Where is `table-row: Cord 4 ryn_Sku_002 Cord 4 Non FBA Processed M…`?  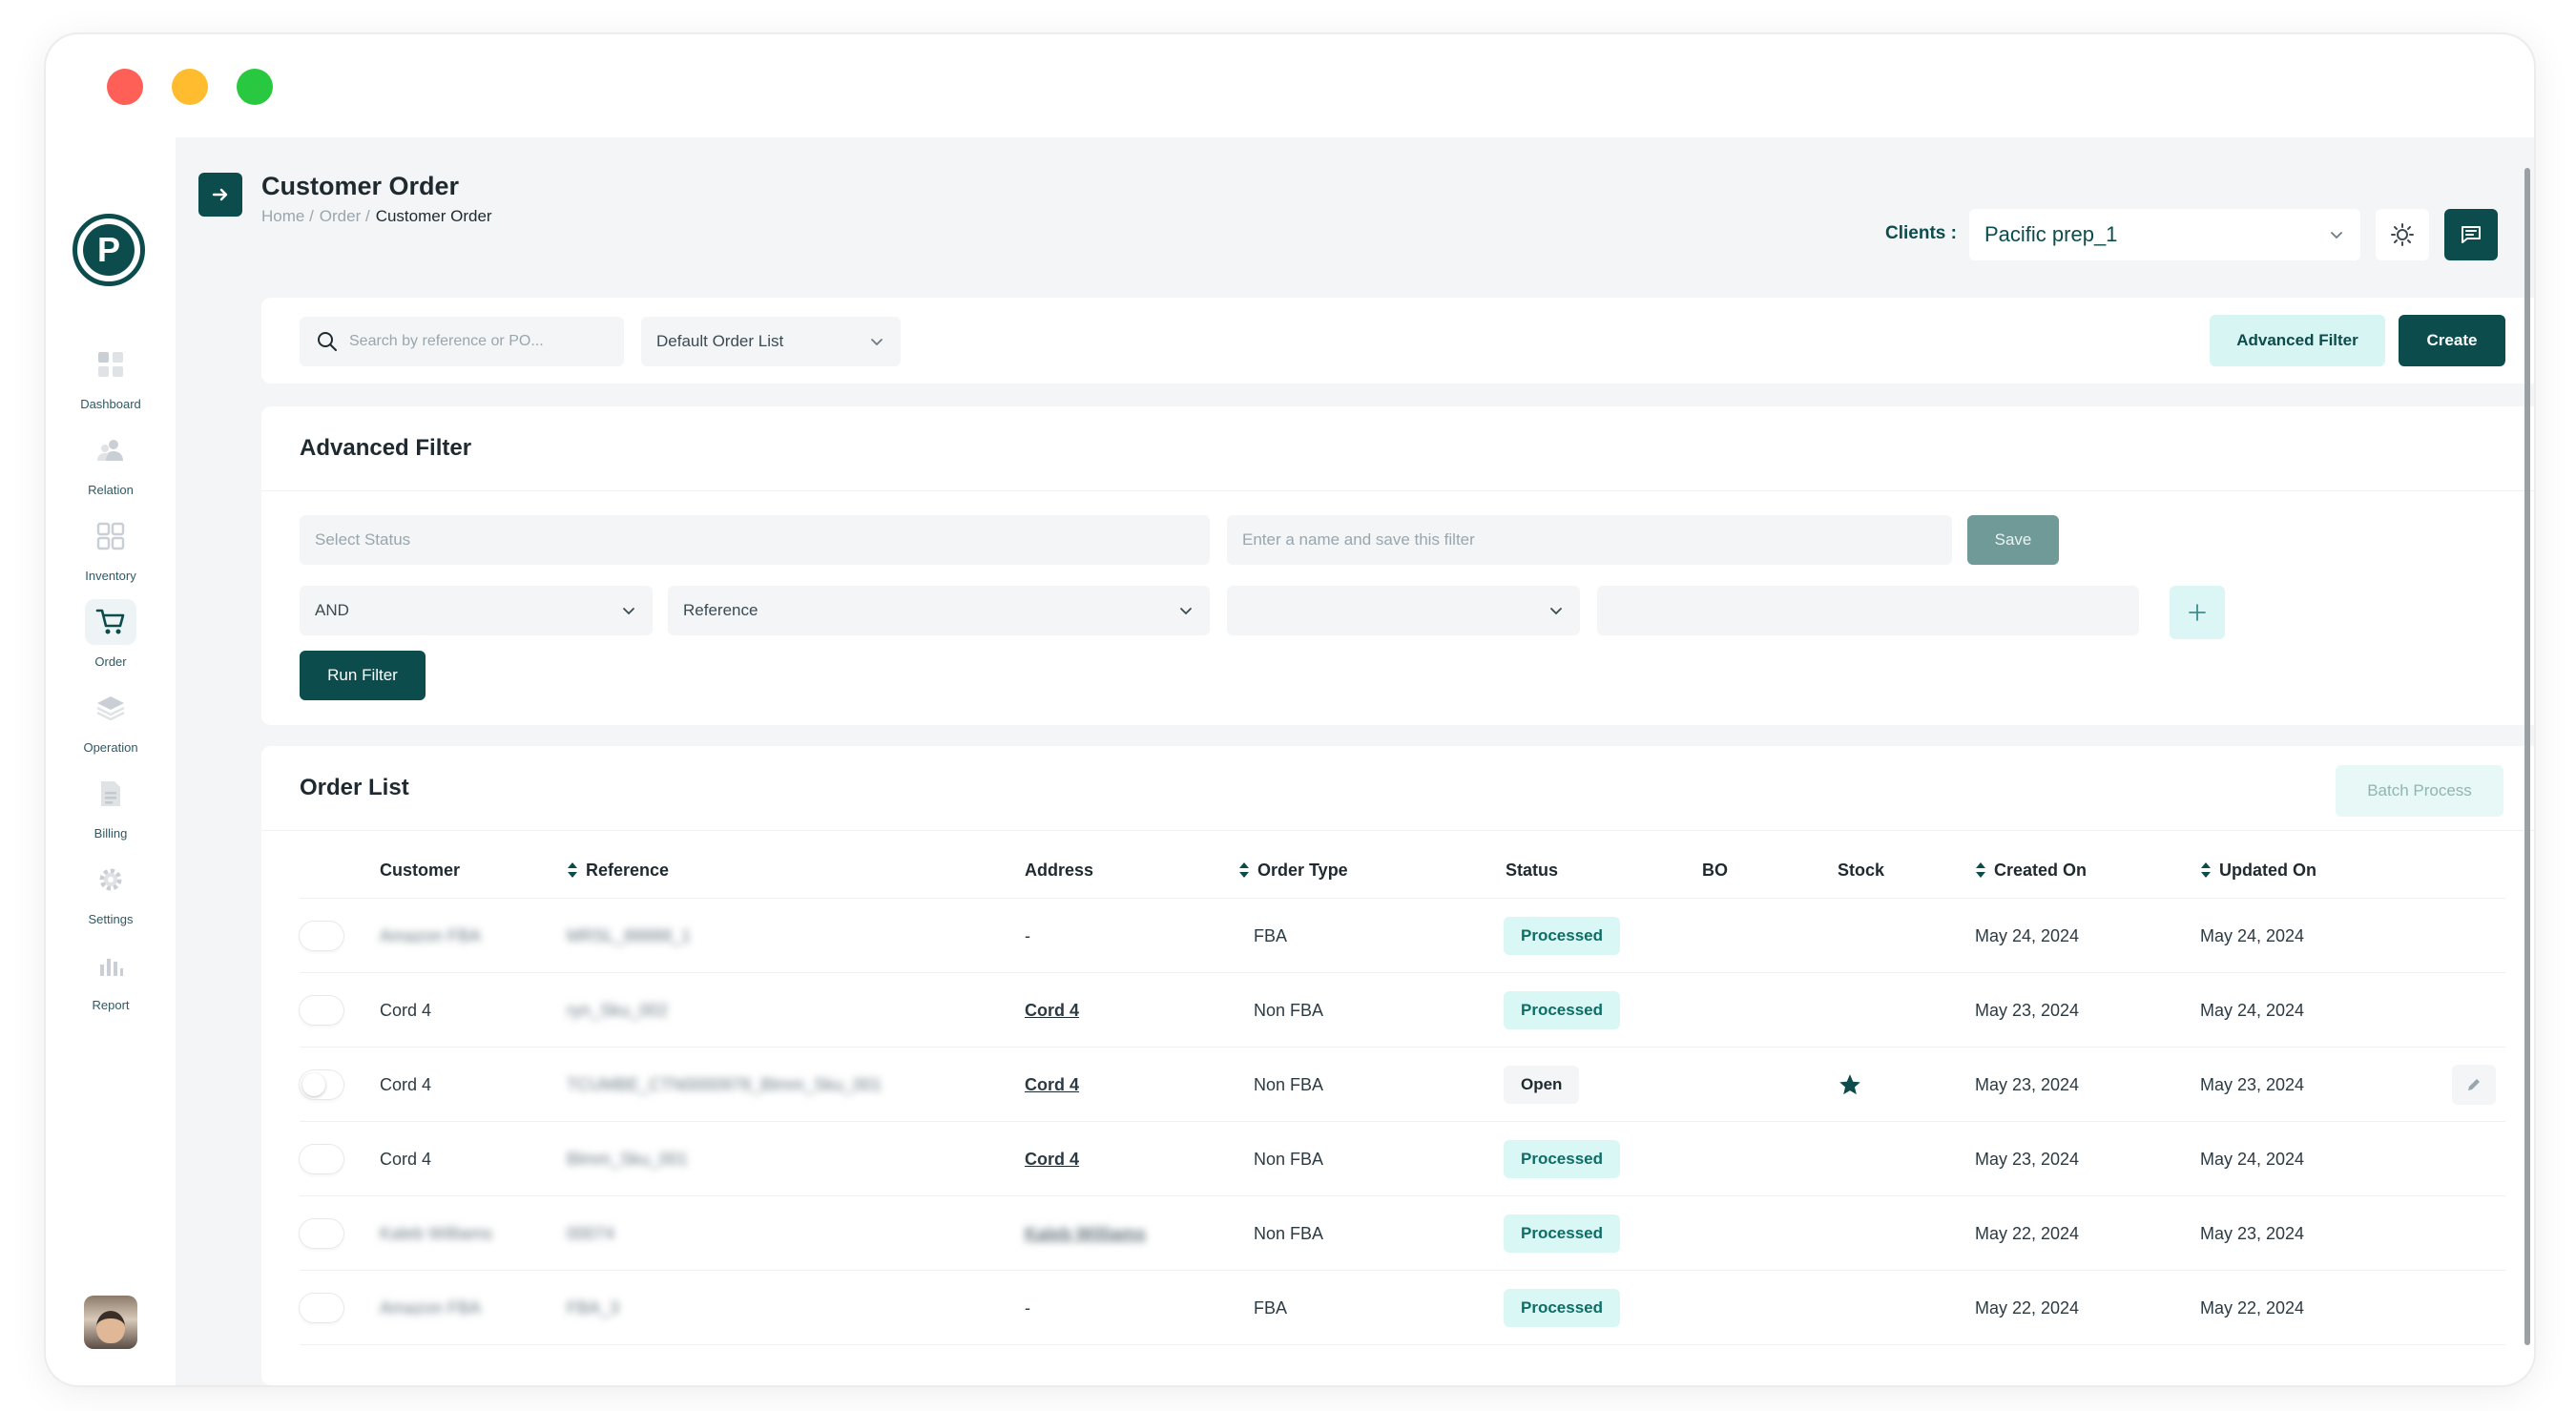
table-row: Cord 4 ryn_Sku_002 Cord 4 Non FBA Processed M… is located at coordinates (1402, 1010).